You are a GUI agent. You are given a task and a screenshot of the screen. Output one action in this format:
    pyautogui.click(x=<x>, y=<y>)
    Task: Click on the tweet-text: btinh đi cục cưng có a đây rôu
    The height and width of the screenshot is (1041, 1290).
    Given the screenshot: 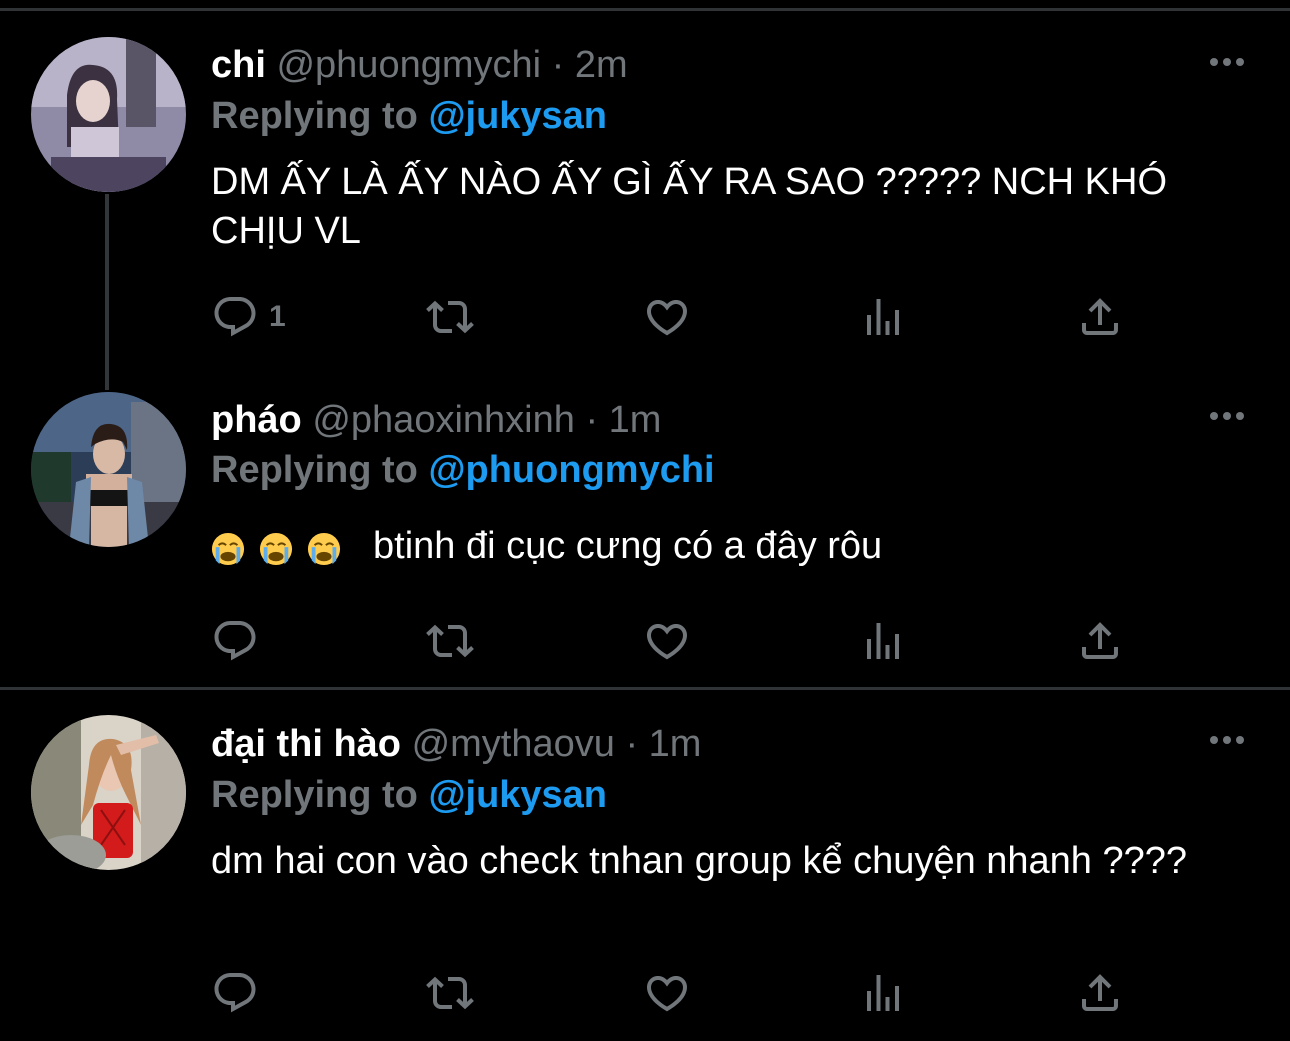 What is the action you would take?
    pyautogui.click(x=628, y=546)
    